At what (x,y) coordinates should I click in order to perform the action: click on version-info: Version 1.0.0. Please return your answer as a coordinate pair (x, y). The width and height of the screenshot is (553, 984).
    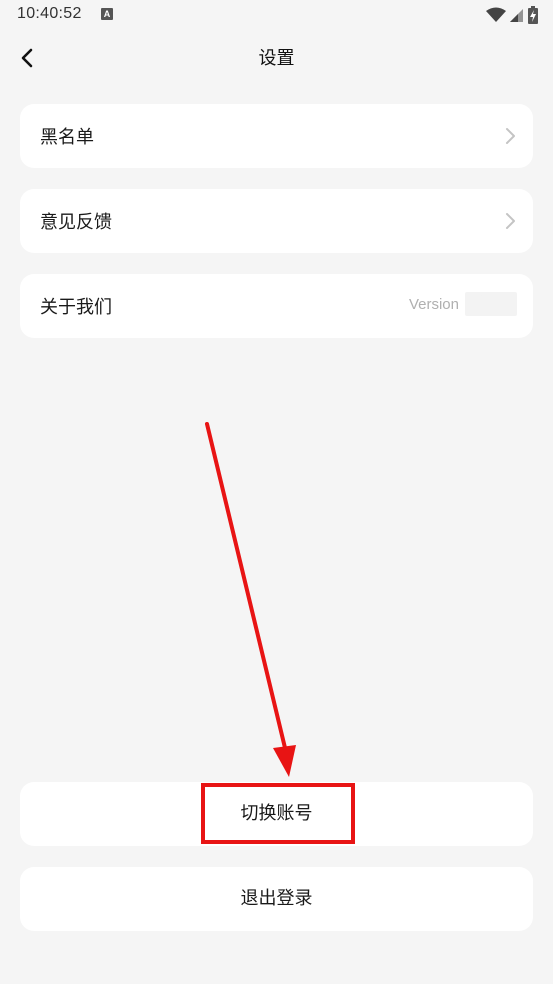
    Looking at the image, I should click on (463, 304).